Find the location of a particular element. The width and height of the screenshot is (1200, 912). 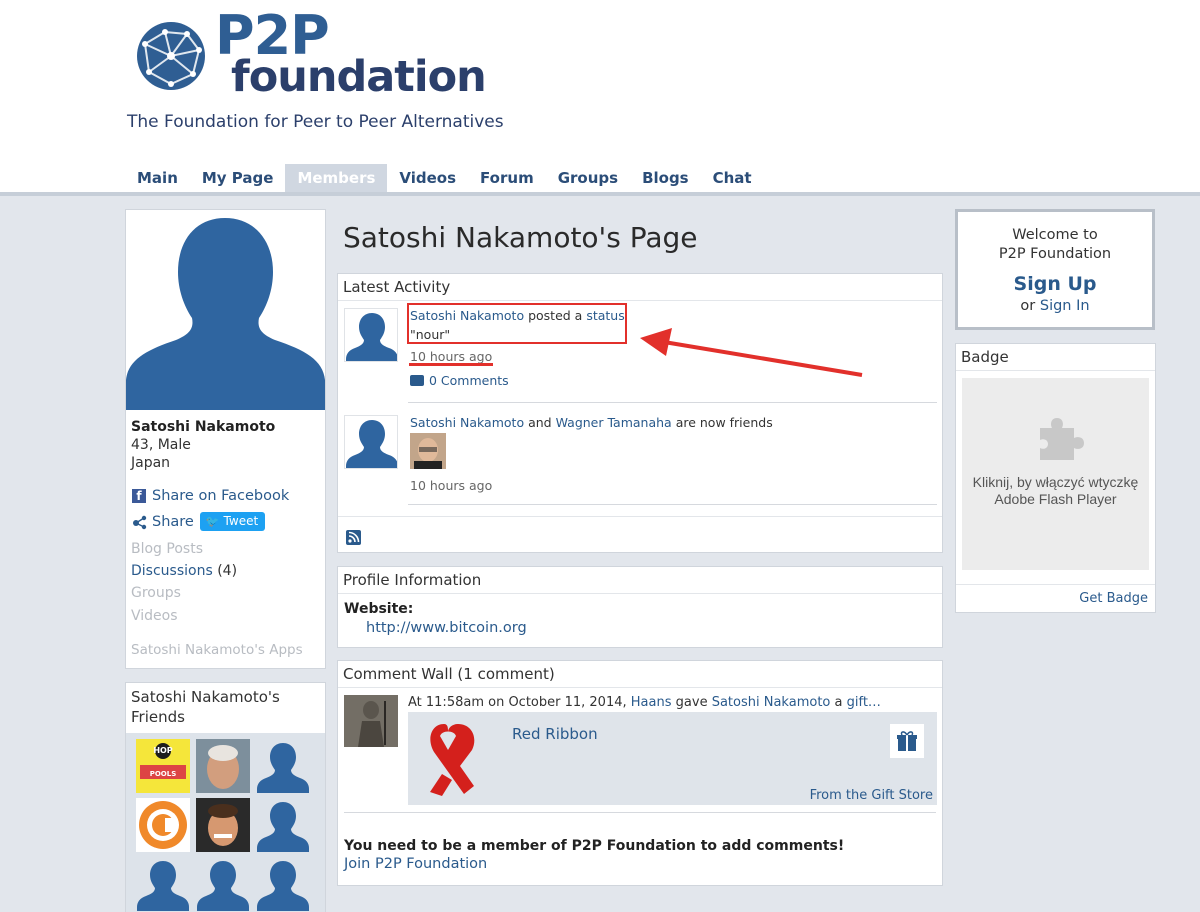

share-icon is located at coordinates (140, 522).